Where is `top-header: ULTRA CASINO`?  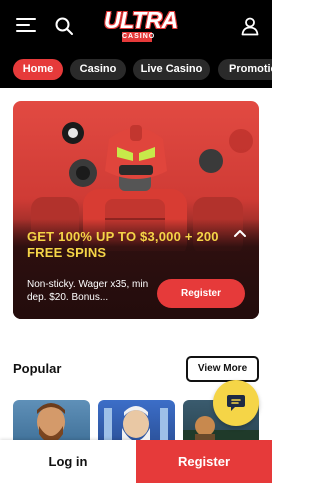 top-header: ULTRA CASINO is located at coordinates (136, 26).